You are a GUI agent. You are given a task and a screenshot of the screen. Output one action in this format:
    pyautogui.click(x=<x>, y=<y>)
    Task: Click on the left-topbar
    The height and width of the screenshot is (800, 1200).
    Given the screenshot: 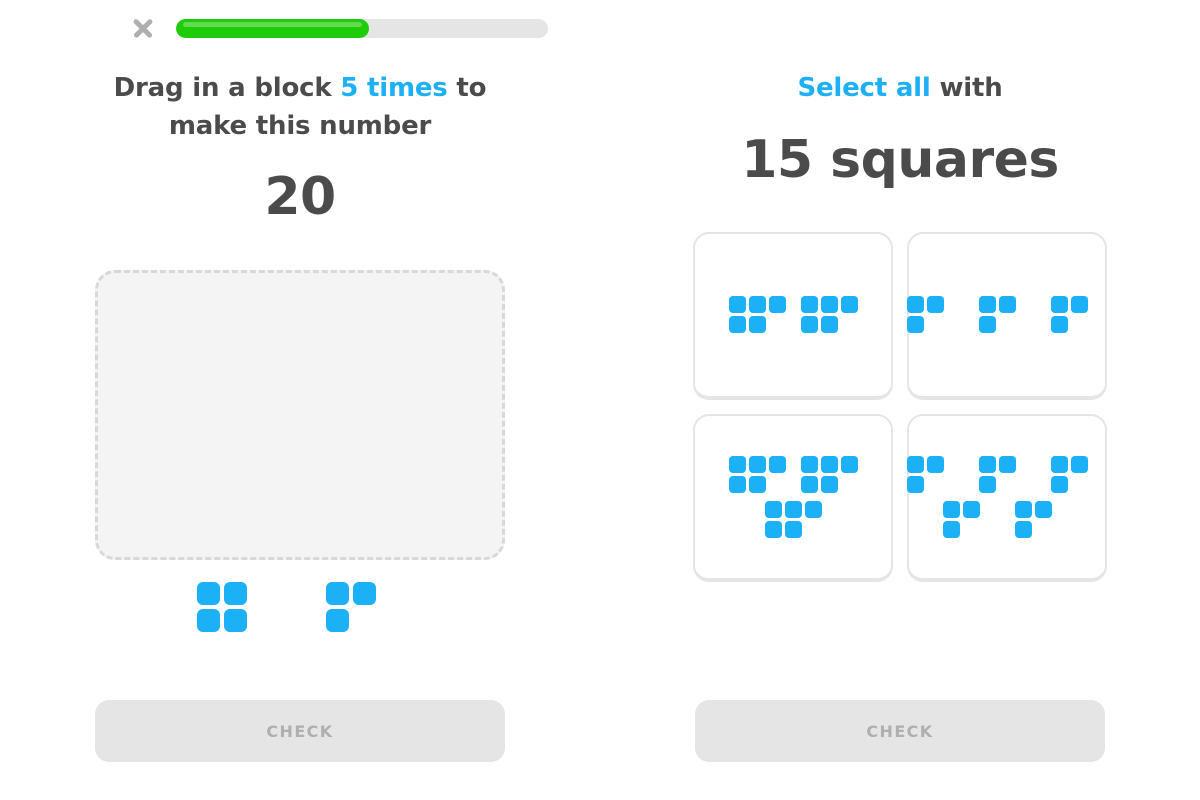 What is the action you would take?
    pyautogui.click(x=300, y=28)
    